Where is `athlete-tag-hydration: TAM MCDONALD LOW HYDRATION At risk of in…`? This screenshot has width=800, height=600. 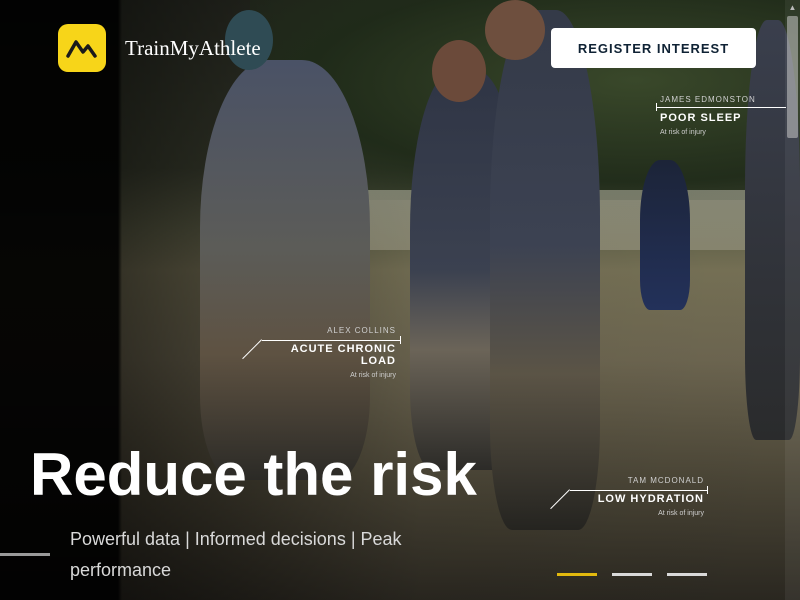 athlete-tag-hydration: TAM MCDONALD LOW HYDRATION At risk of in… is located at coordinates (632, 496).